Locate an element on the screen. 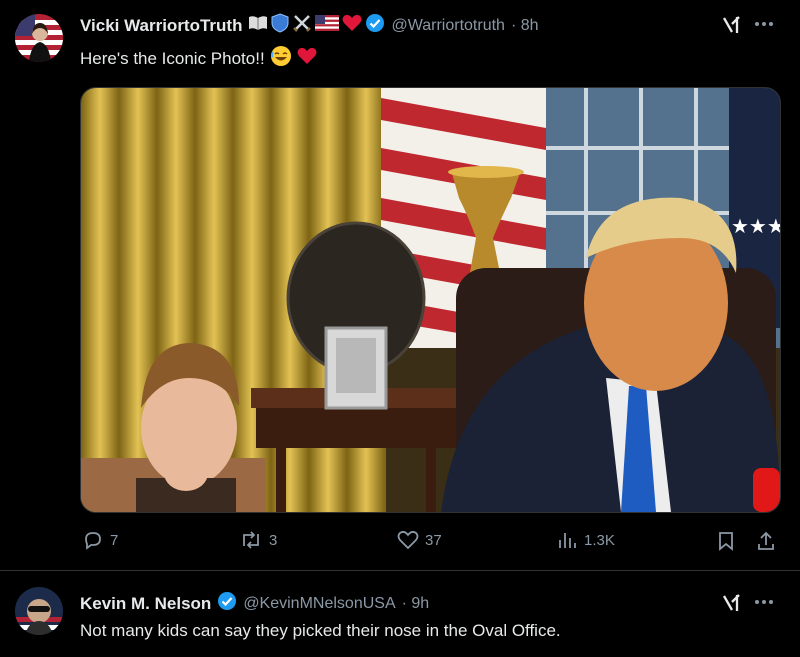  post-header: Kevin M. Nelson @KevinMNelsonUSA · 9h is located at coordinates (254, 603).